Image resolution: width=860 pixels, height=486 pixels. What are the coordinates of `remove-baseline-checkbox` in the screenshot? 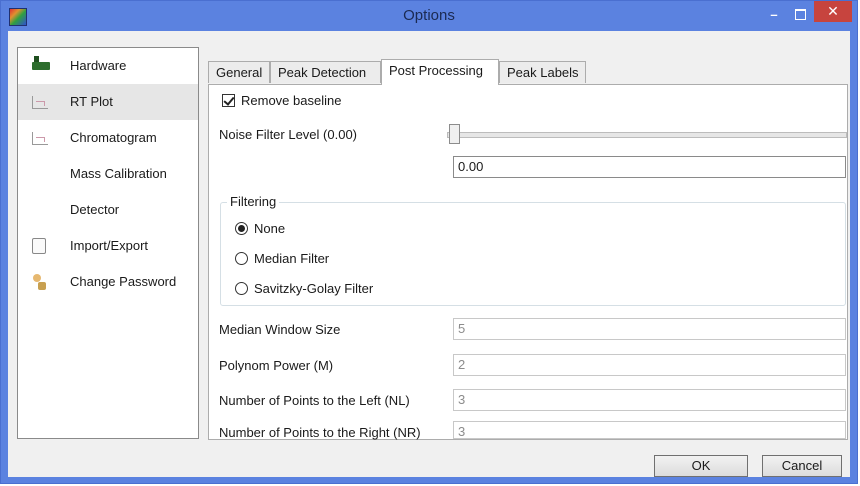 It's located at (228, 100).